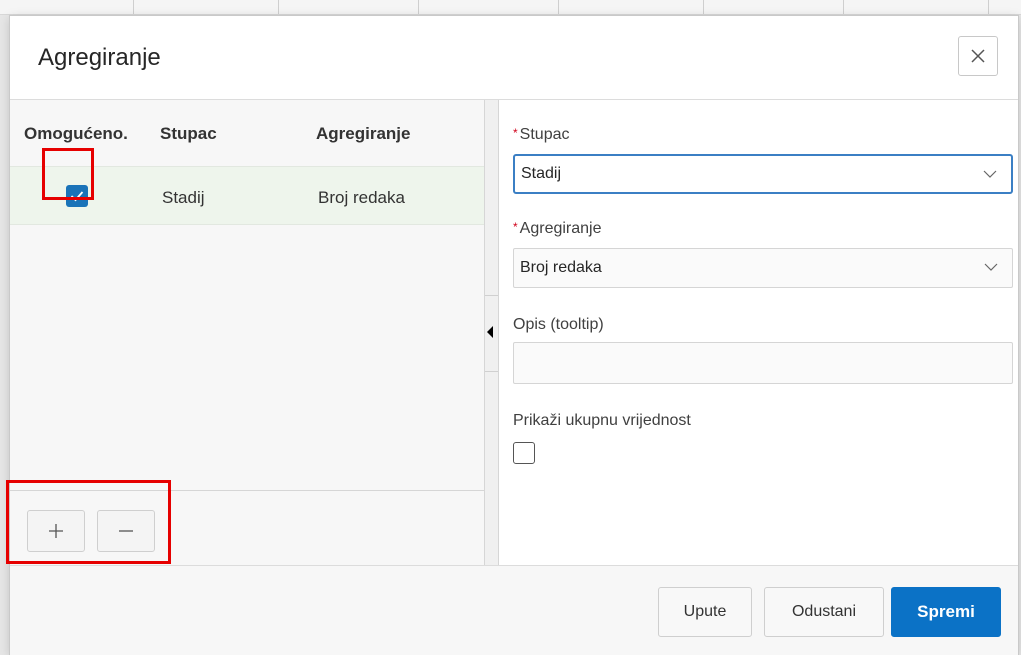  I want to click on aggregation-label-text: Agregiranje, so click(560, 228).